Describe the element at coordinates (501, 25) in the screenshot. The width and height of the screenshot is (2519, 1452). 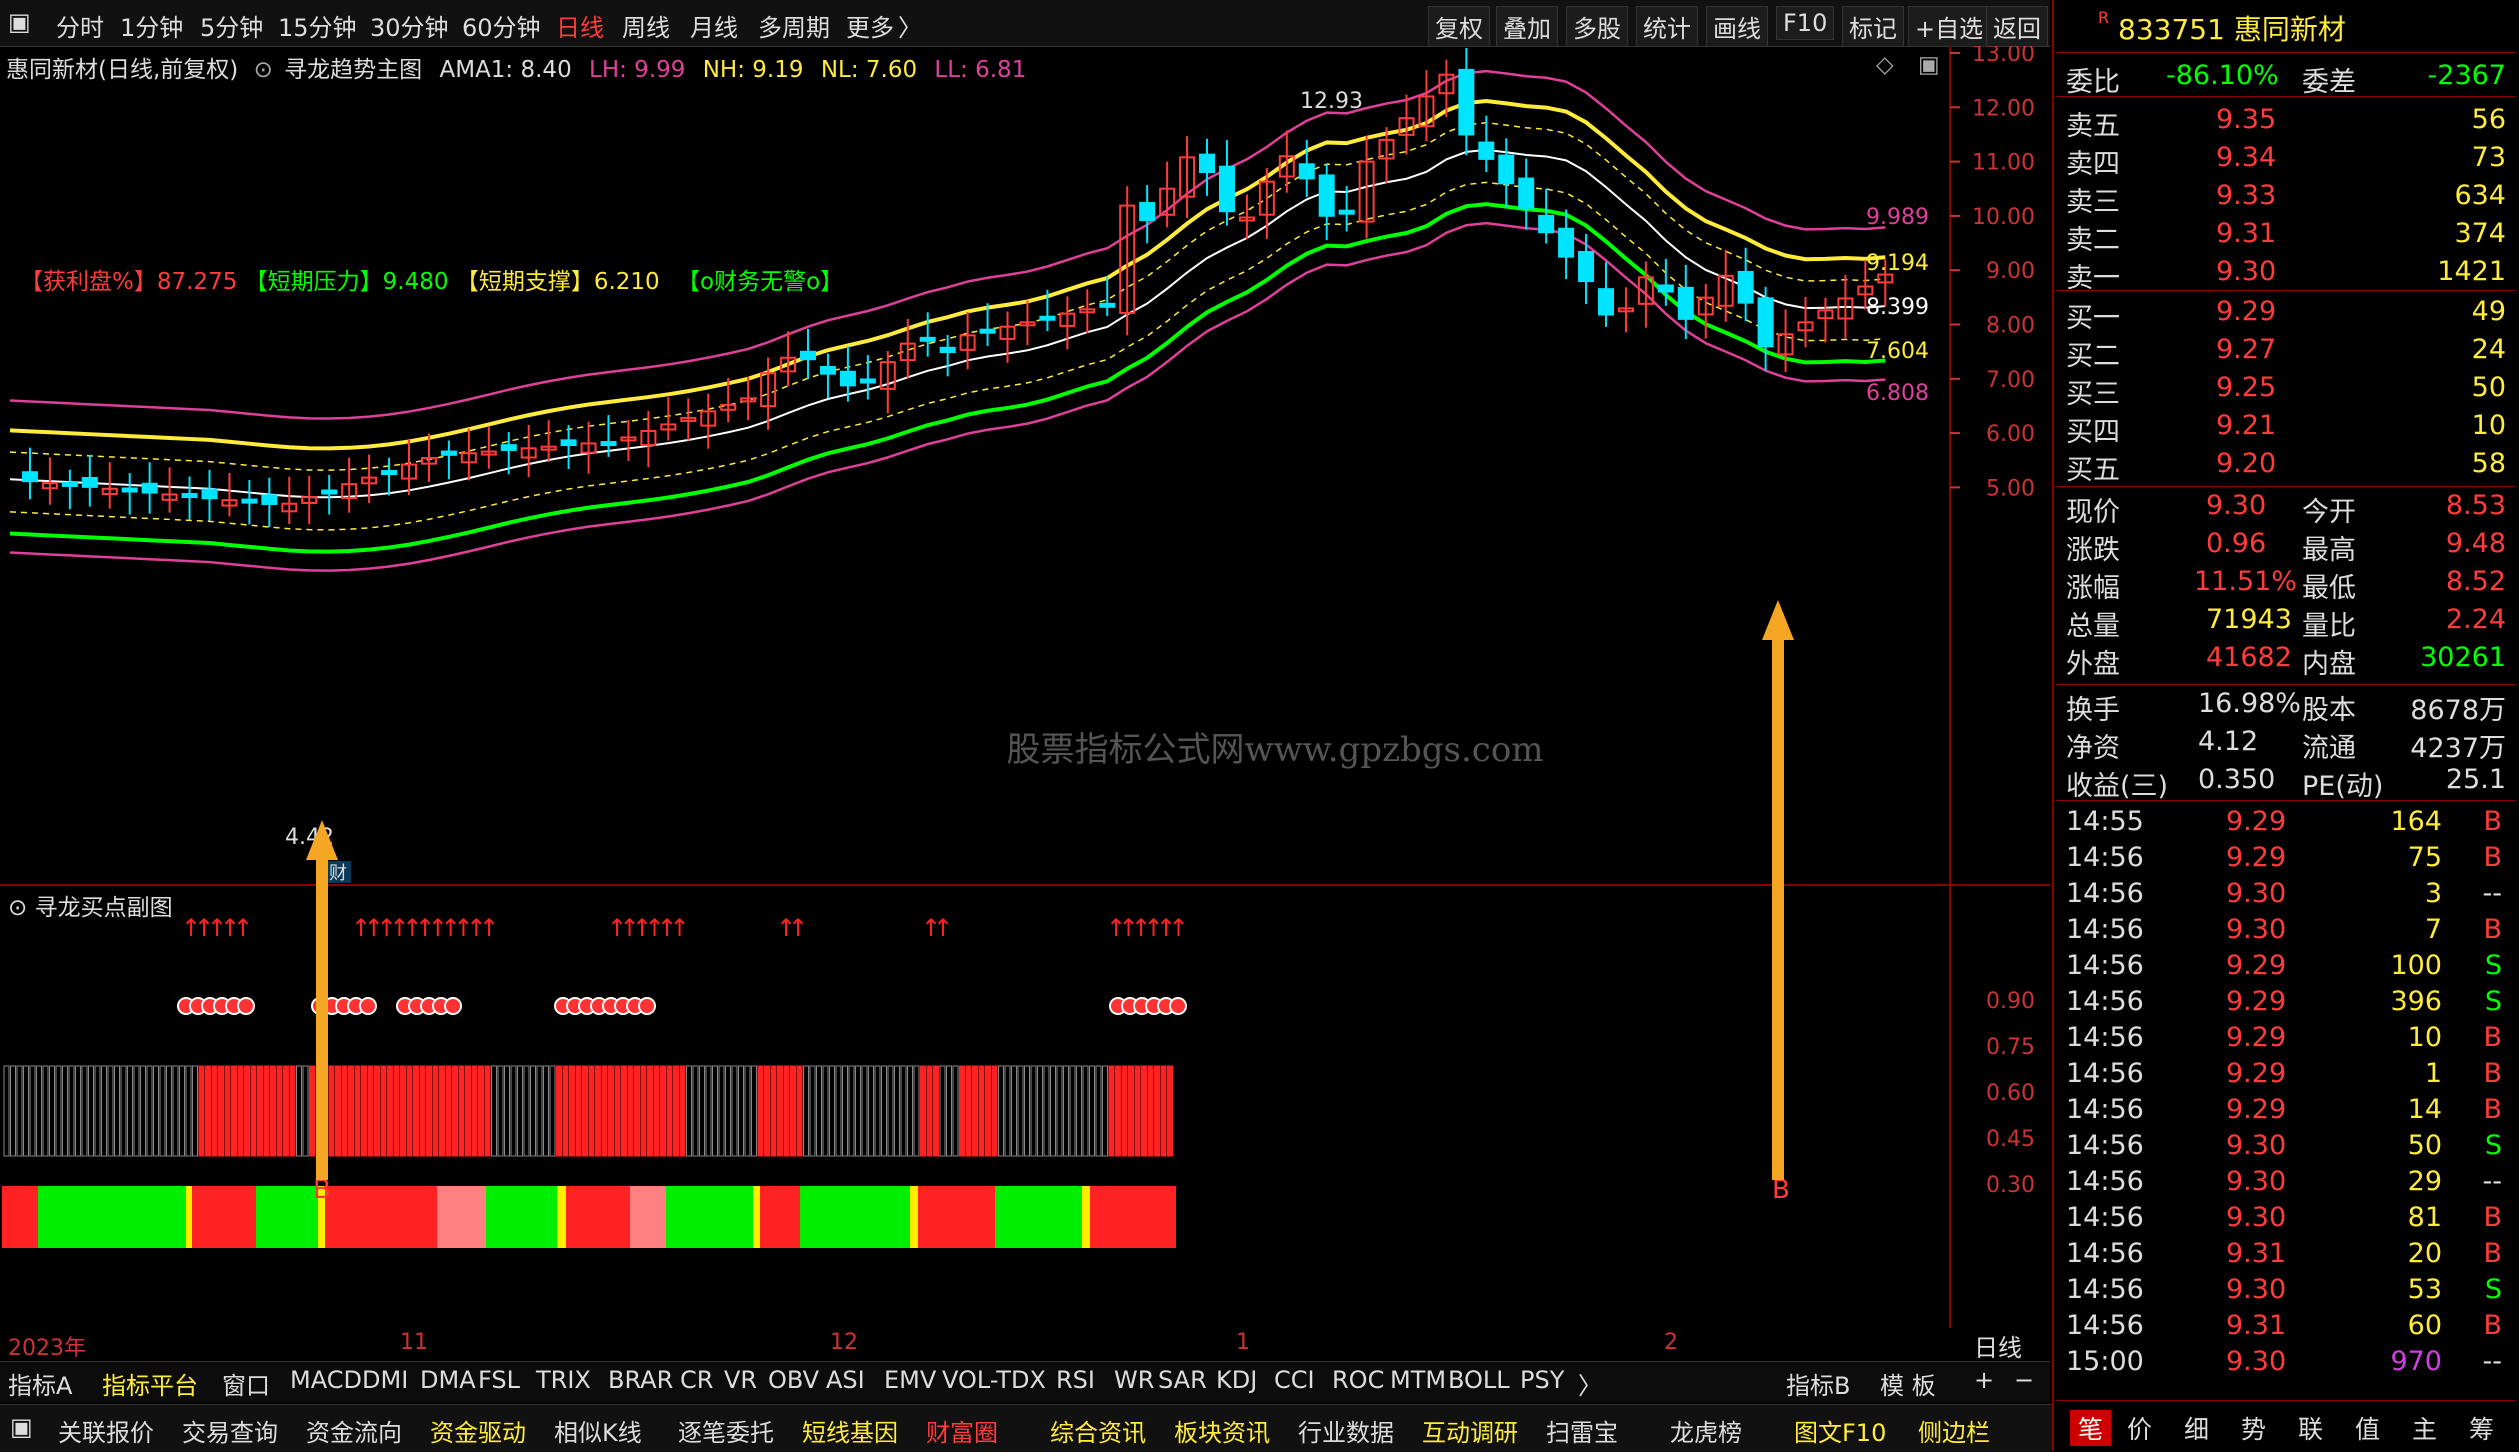
I see `period-60min: 60分钟` at that location.